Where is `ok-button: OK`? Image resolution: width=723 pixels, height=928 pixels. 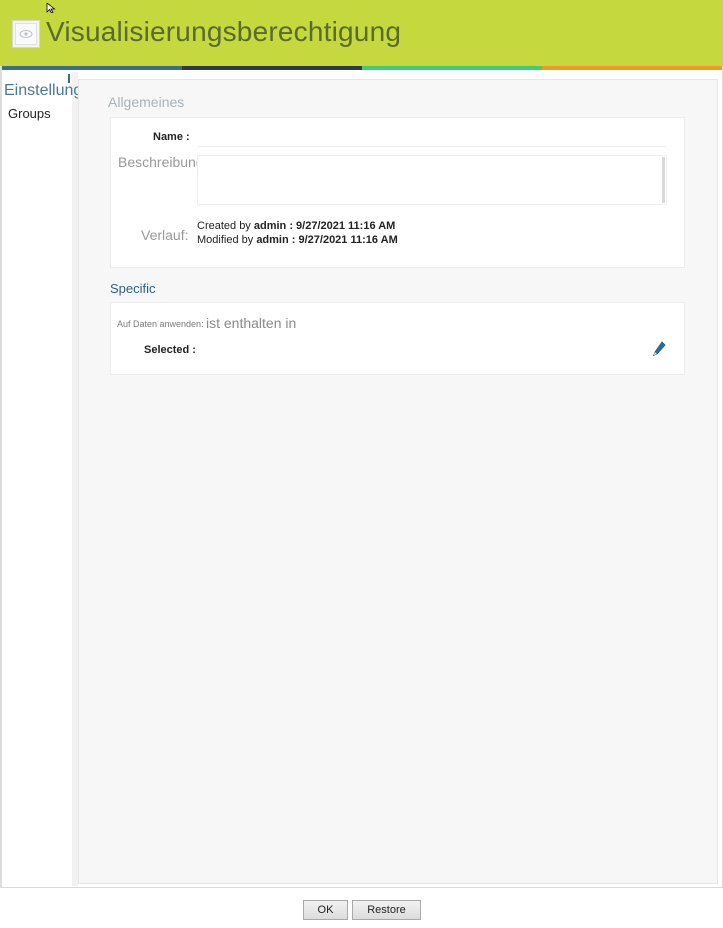 ok-button: OK is located at coordinates (325, 910).